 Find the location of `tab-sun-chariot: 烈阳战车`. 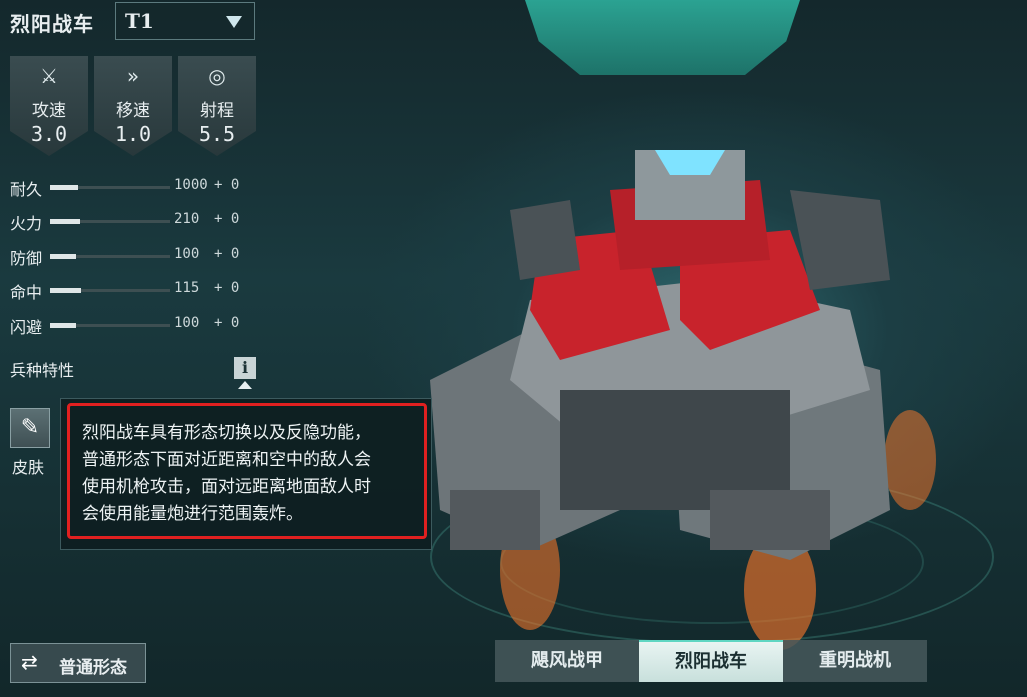

tab-sun-chariot: 烈阳战车 is located at coordinates (711, 661).